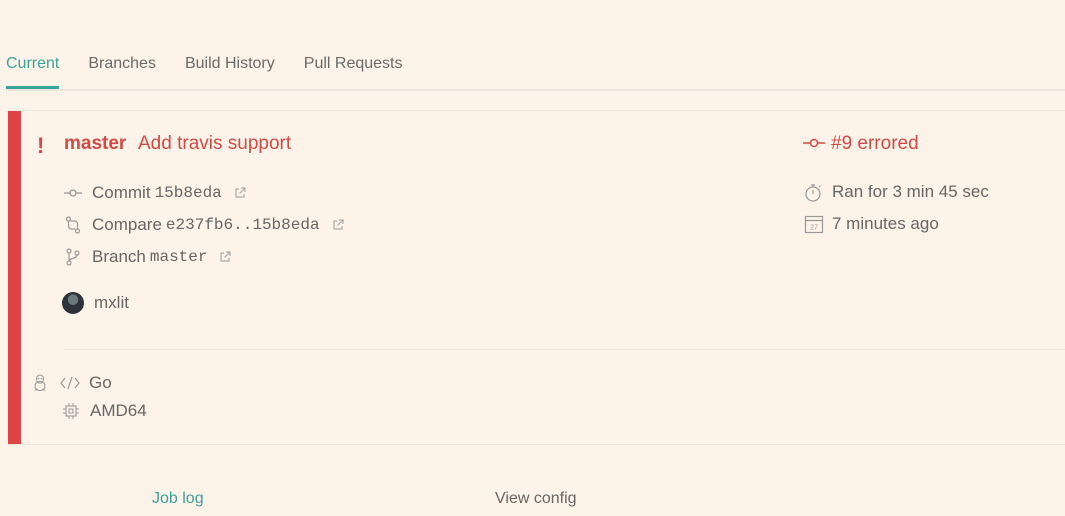  Describe the element at coordinates (73, 193) in the screenshot. I see `commit-icon` at that location.